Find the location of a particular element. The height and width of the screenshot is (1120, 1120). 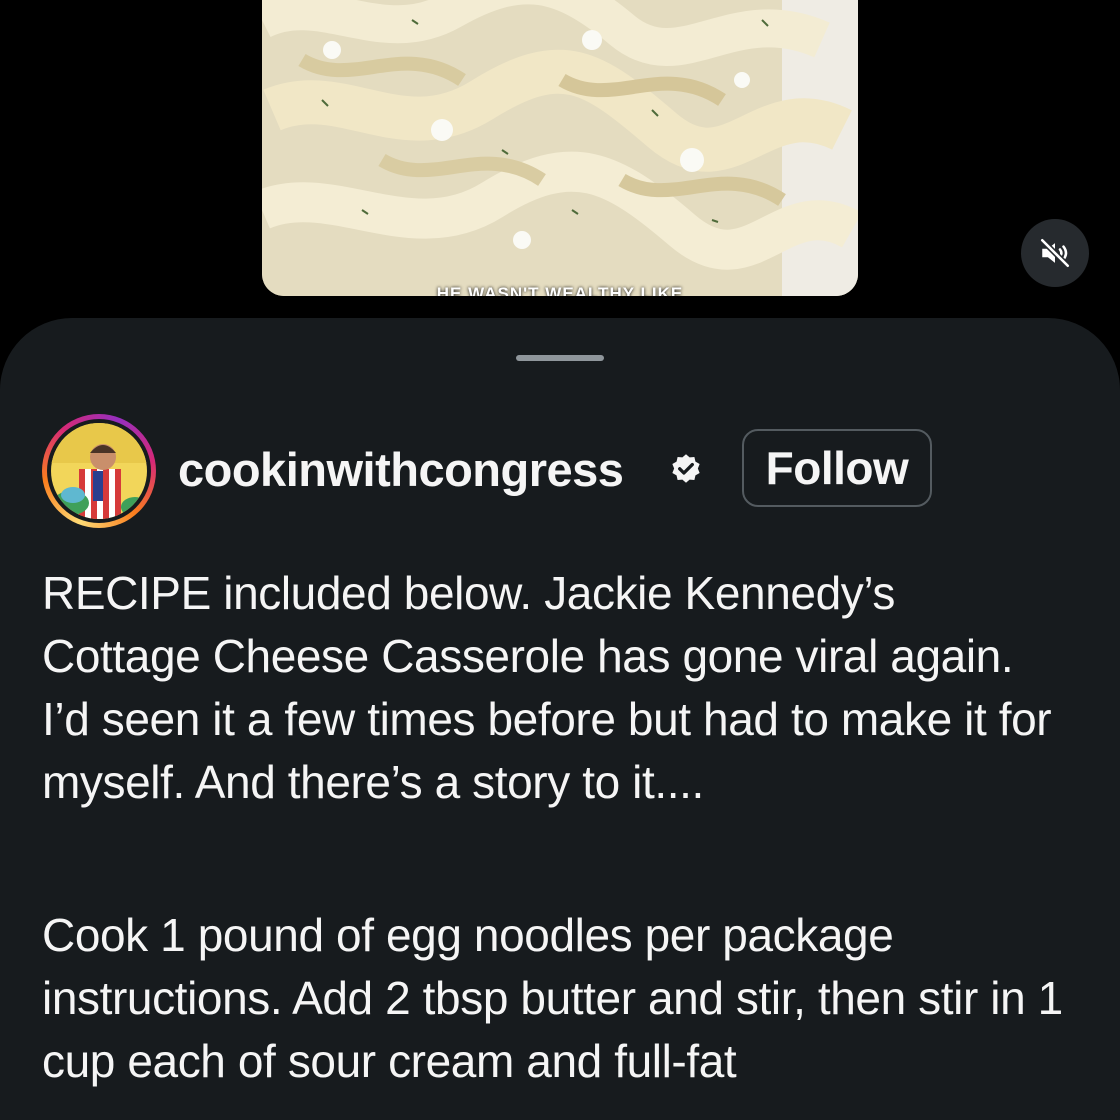

mute-toggle-button is located at coordinates (1055, 253).